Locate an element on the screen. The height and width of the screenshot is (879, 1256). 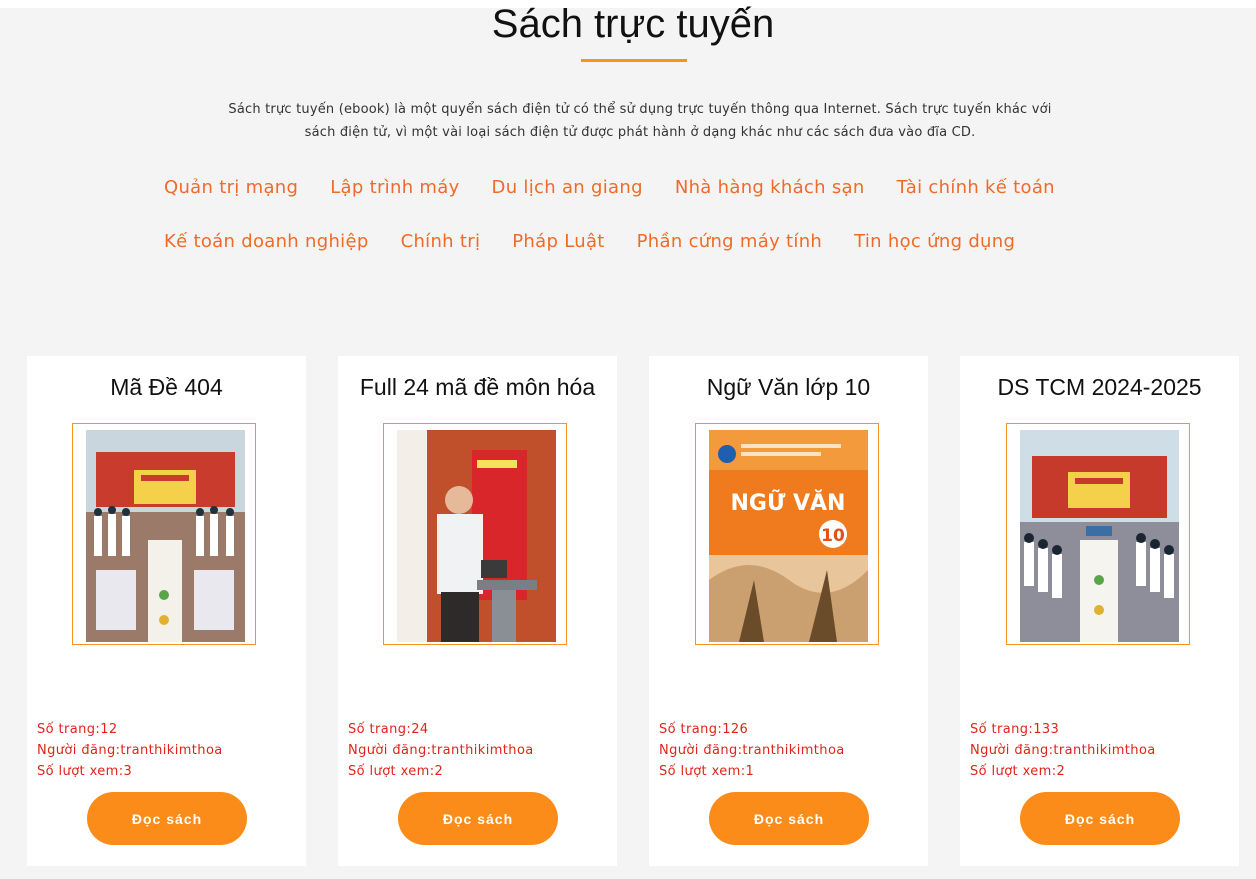
category-link: Nhà hàng khách sạn is located at coordinates (770, 187).